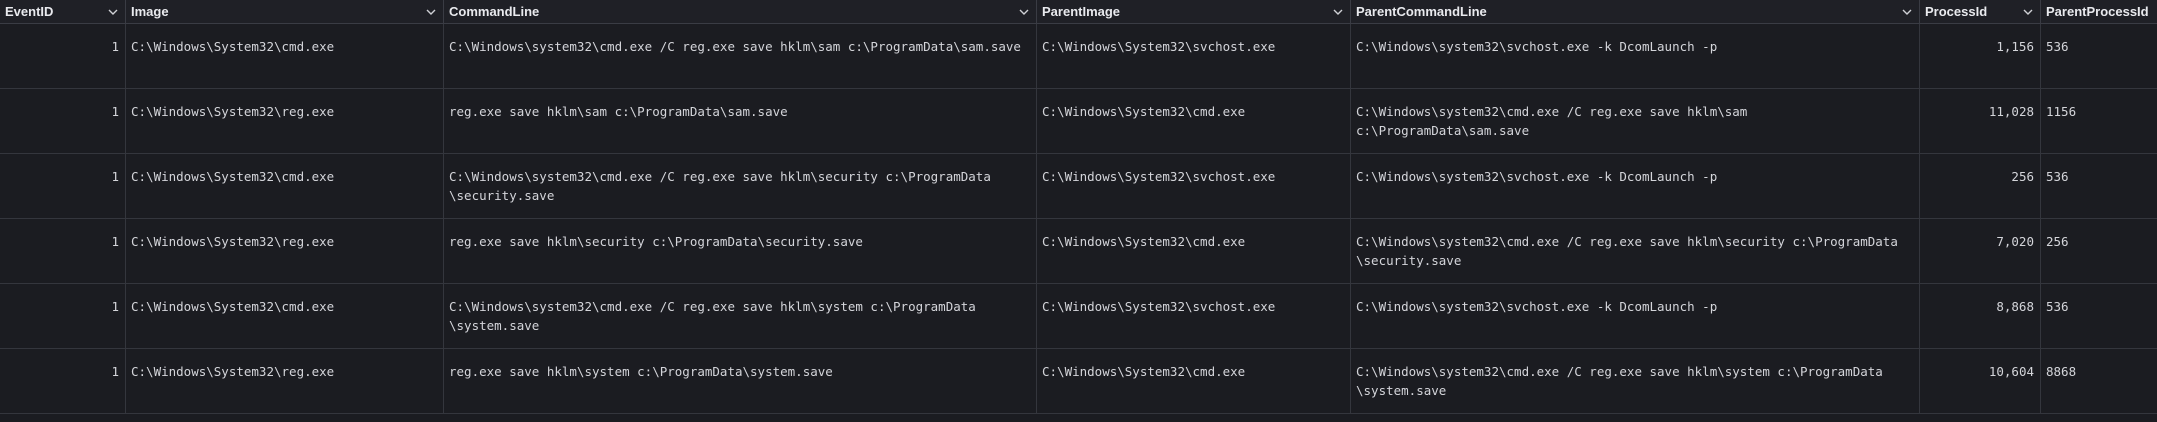 Image resolution: width=2157 pixels, height=422 pixels. I want to click on cell-processid: 1,156, so click(1980, 56).